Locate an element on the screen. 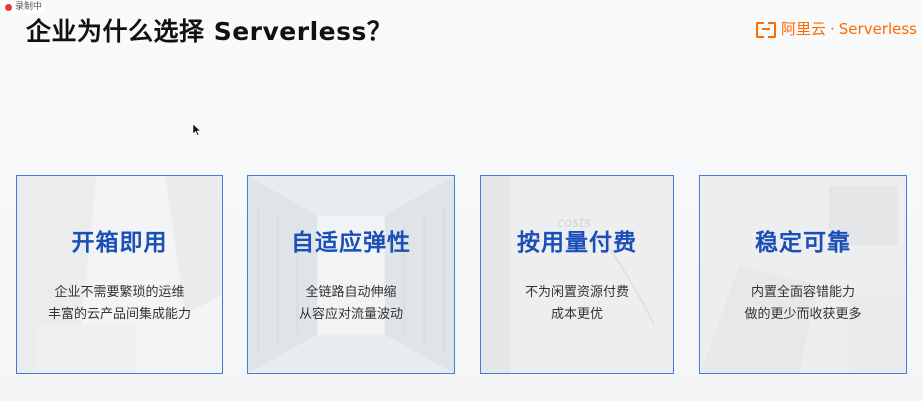  feature-card-elastic: 自适应弹性 全链路自动伸缩 从容应对流量波动 is located at coordinates (351, 274).